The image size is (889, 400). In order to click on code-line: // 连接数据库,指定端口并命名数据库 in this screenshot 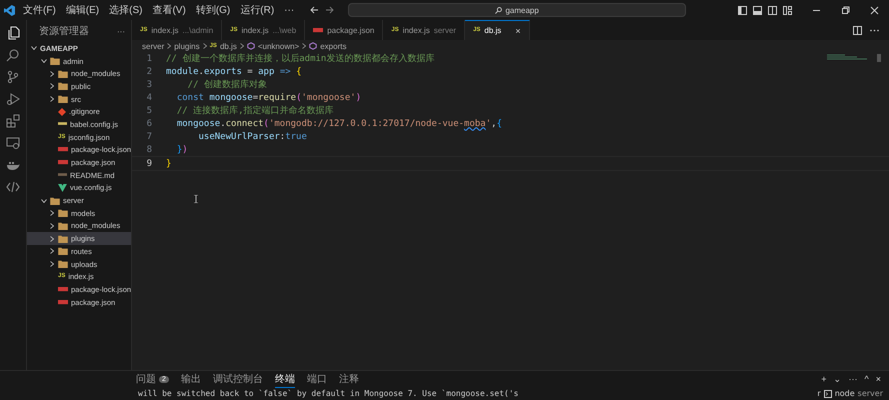, I will do `click(255, 110)`.